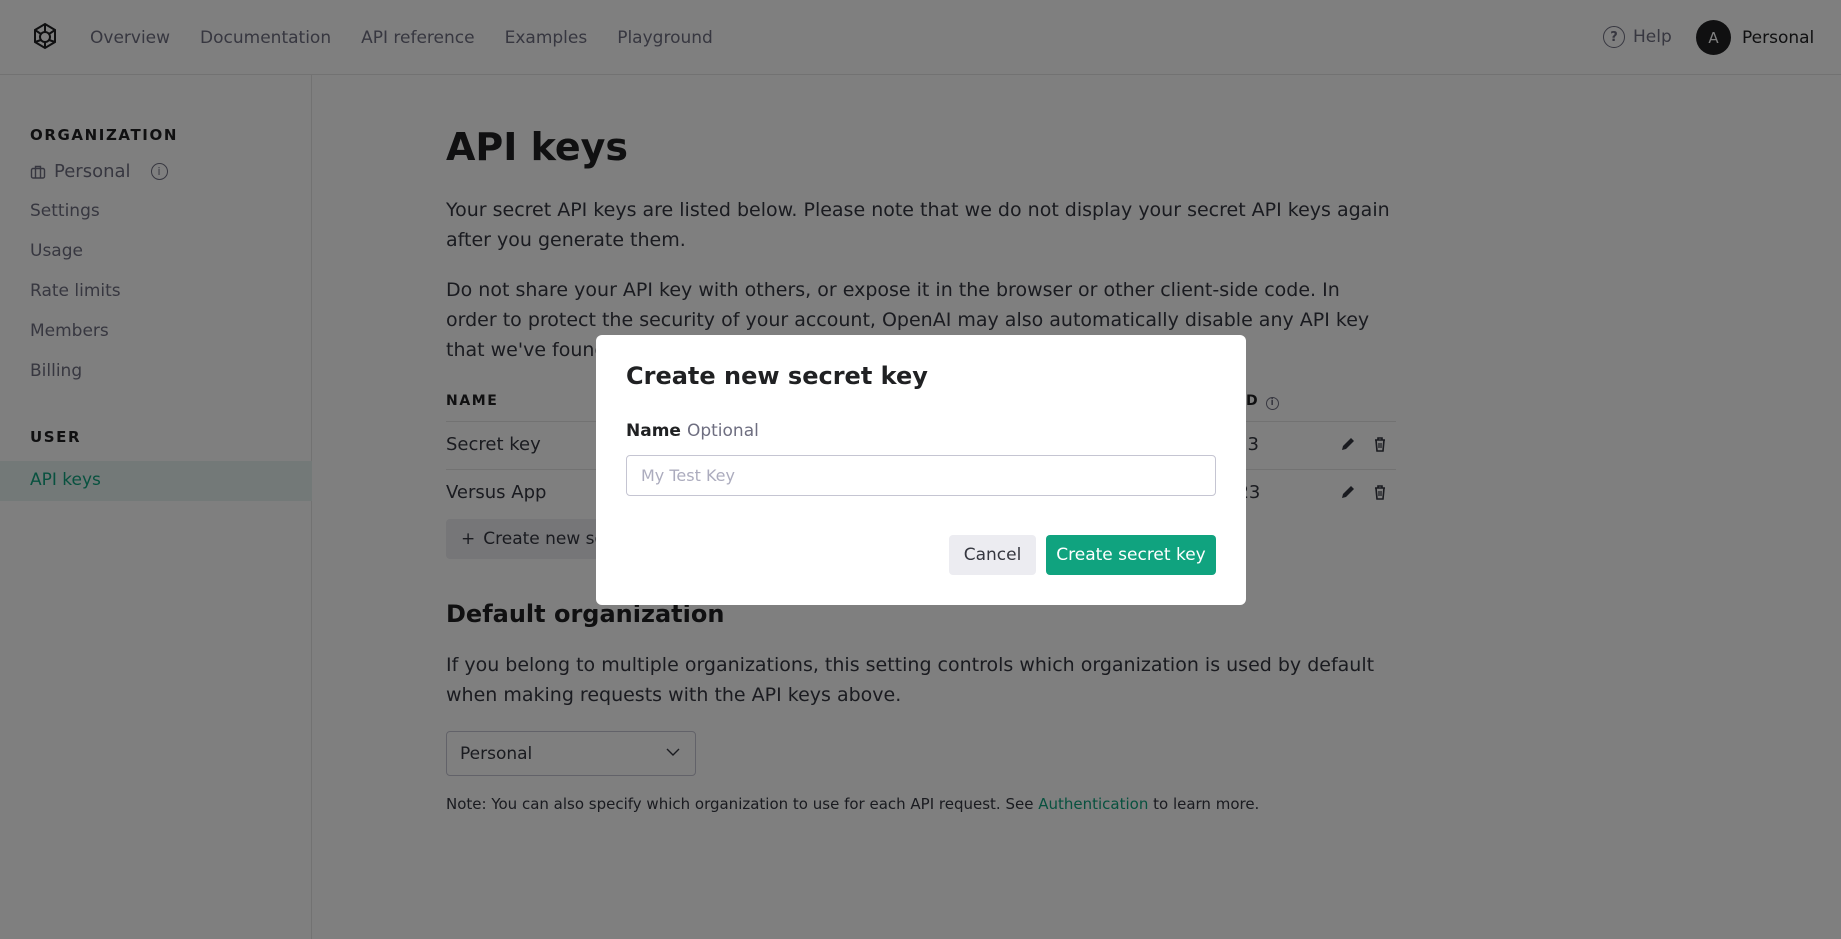 The width and height of the screenshot is (1841, 939). I want to click on name-field-label: Name Optional, so click(692, 431).